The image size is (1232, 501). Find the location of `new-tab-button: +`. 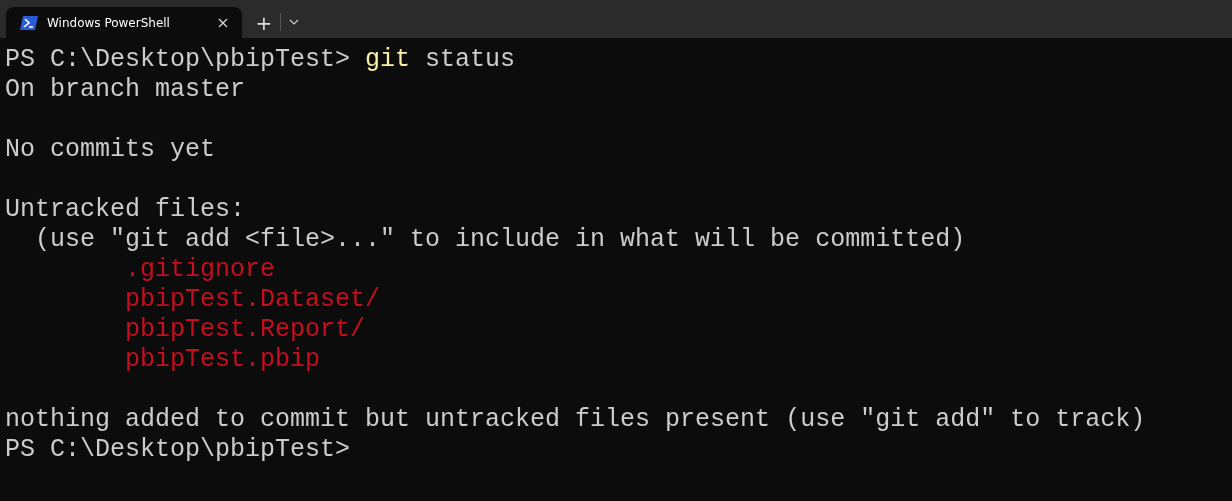

new-tab-button: + is located at coordinates (264, 22).